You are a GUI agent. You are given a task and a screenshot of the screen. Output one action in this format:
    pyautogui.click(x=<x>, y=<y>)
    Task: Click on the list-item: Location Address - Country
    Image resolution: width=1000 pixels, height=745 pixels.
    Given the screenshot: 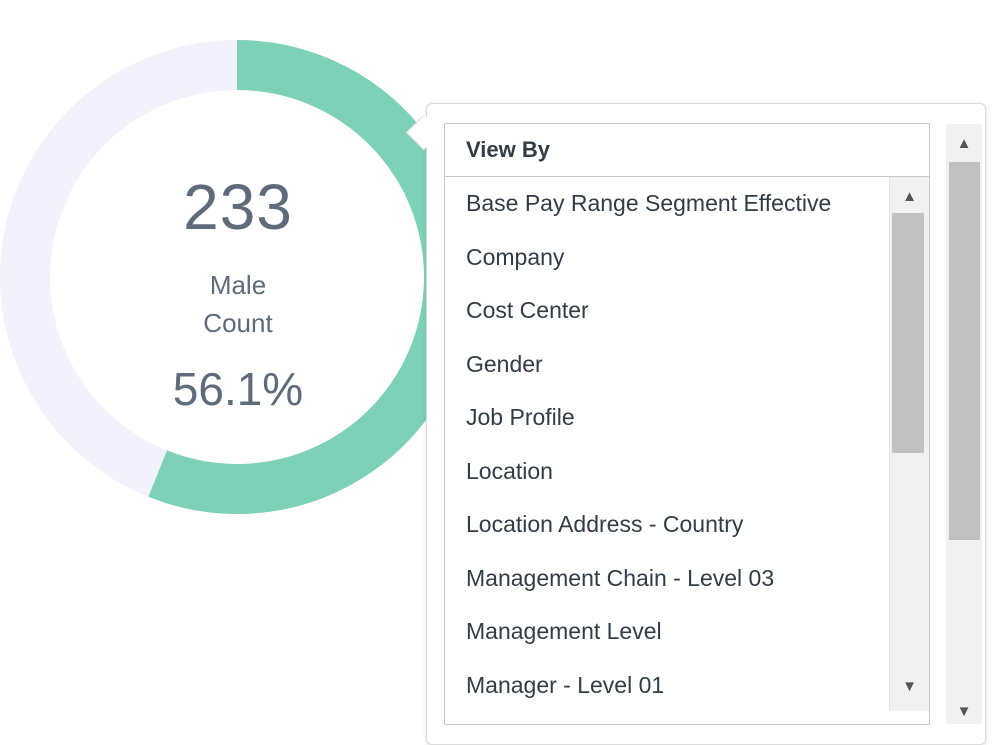 What is the action you would take?
    pyautogui.click(x=667, y=525)
    